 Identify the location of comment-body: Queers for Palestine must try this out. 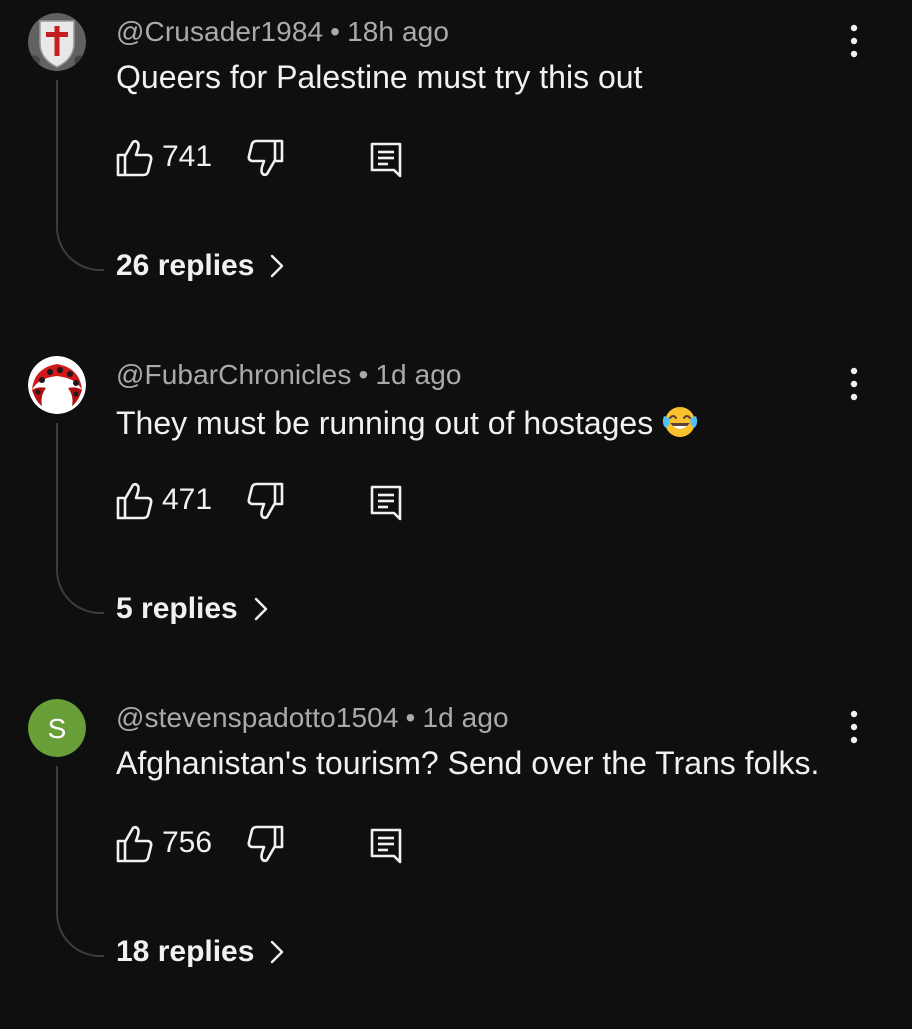
(379, 77).